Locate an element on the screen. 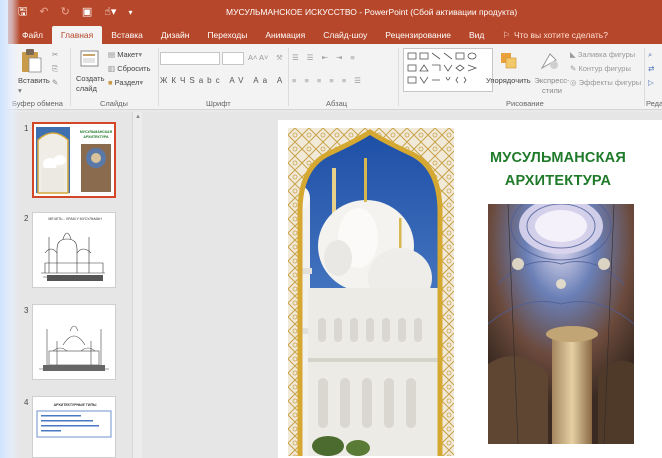  tab-slideshow: Слайд-шоу is located at coordinates (345, 35).